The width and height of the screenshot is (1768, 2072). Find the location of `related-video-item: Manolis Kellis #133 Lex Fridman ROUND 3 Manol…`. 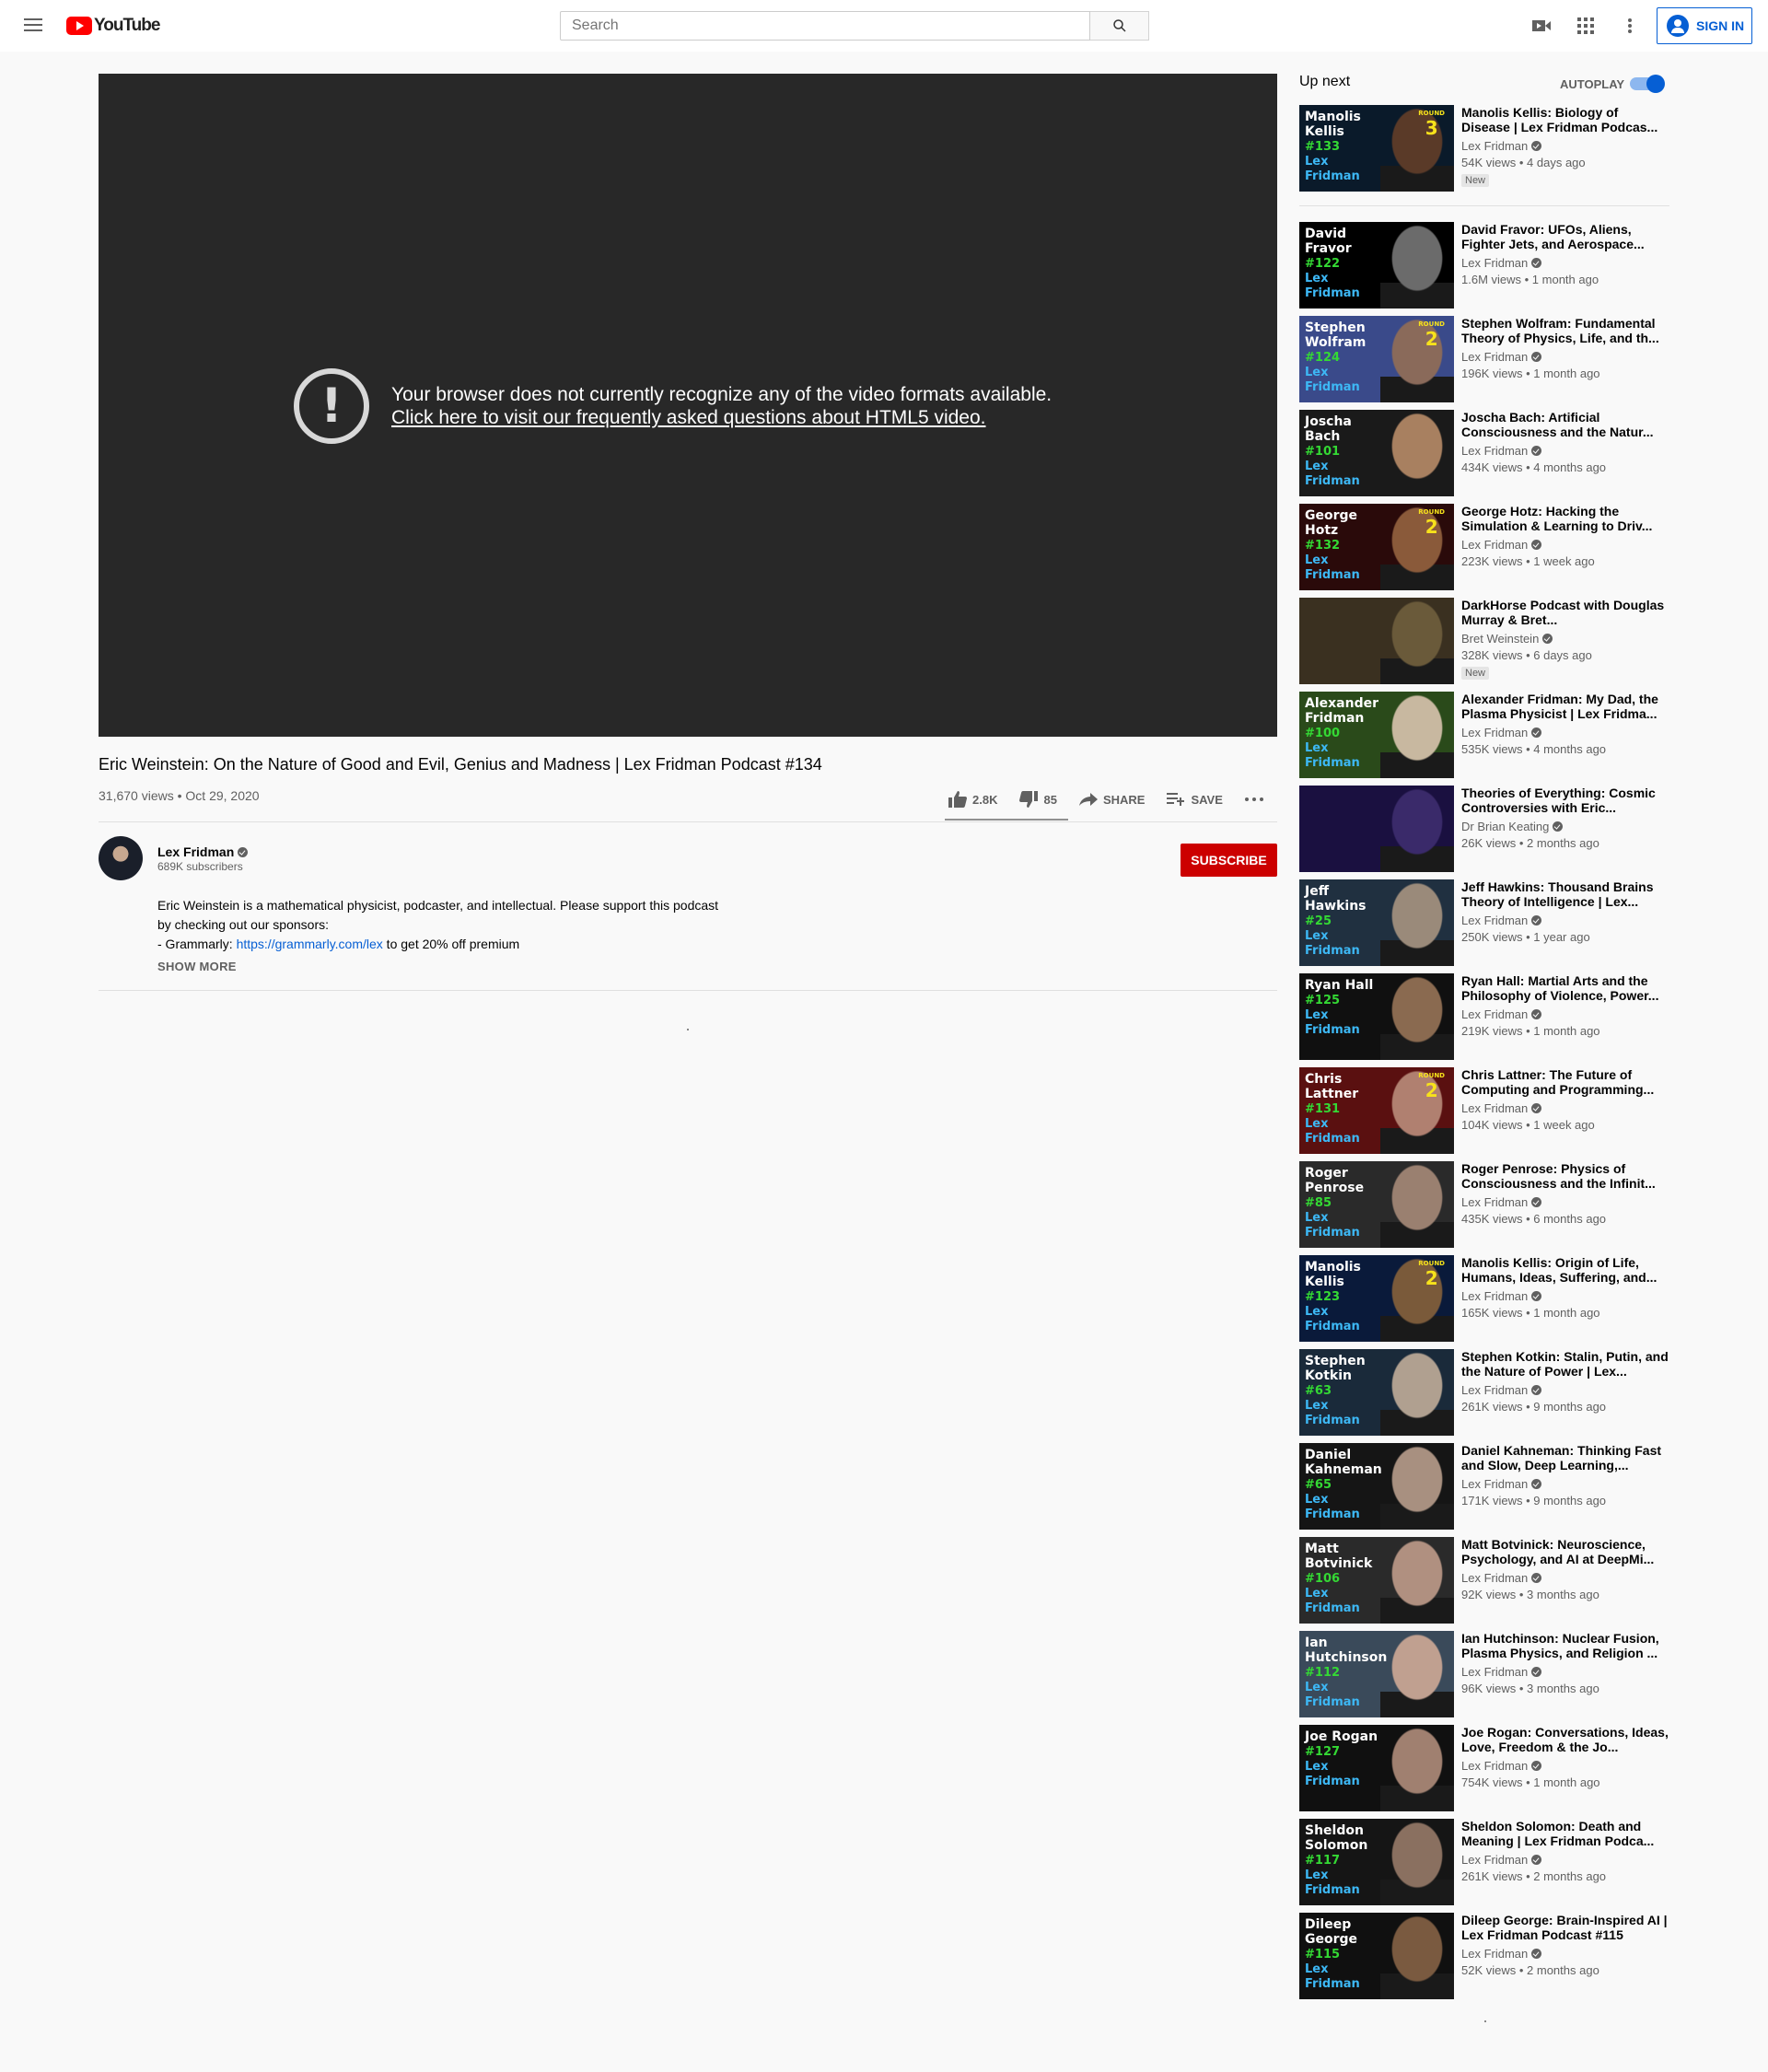

related-video-item: Manolis Kellis #133 Lex Fridman ROUND 3 Manol… is located at coordinates (1484, 148).